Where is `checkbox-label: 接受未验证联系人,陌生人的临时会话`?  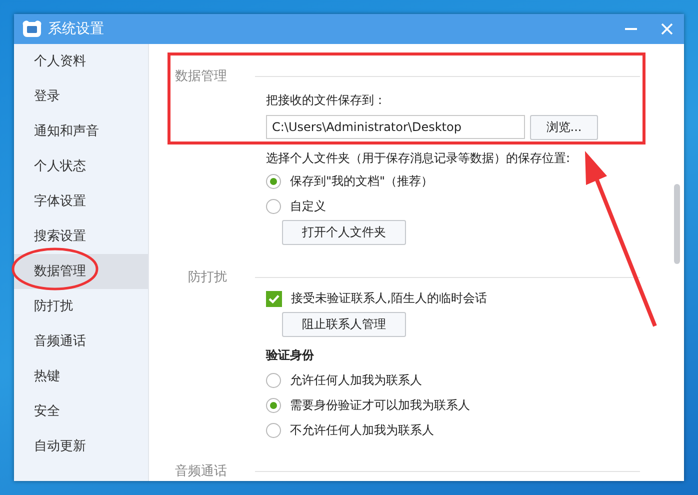 checkbox-label: 接受未验证联系人,陌生人的临时会话 is located at coordinates (389, 298).